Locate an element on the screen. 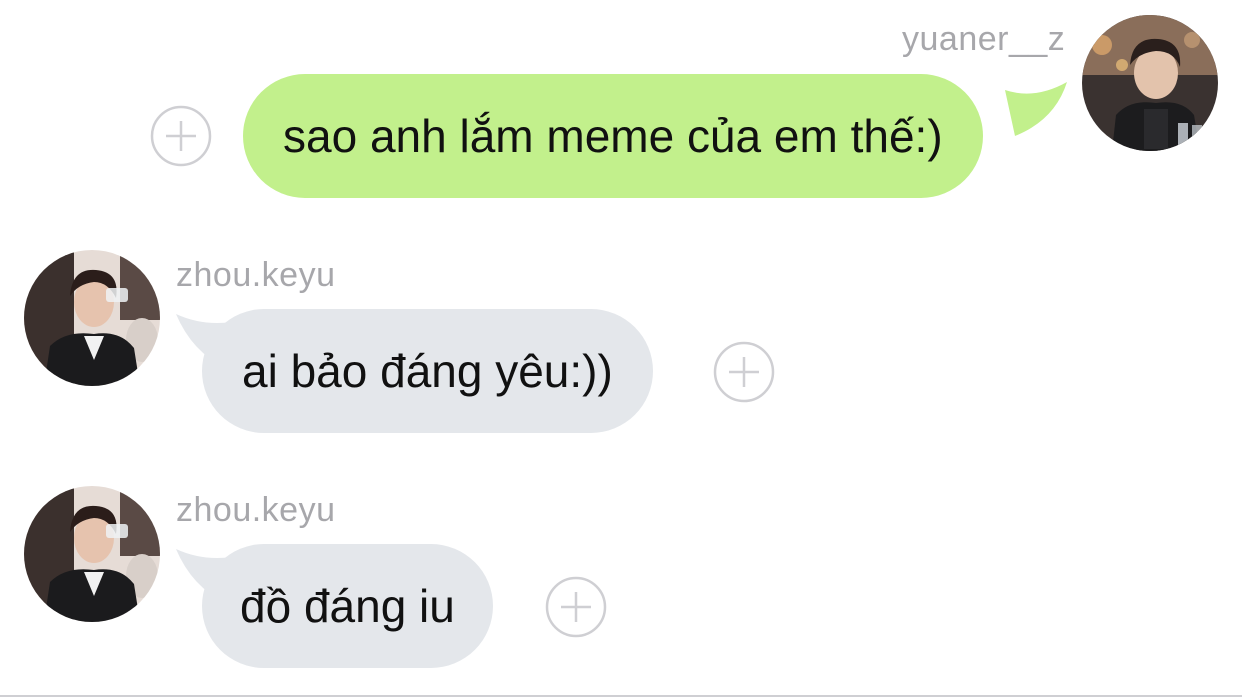 The image size is (1242, 700). message-bubble: sao anh lắm meme của em thế:) is located at coordinates (613, 136).